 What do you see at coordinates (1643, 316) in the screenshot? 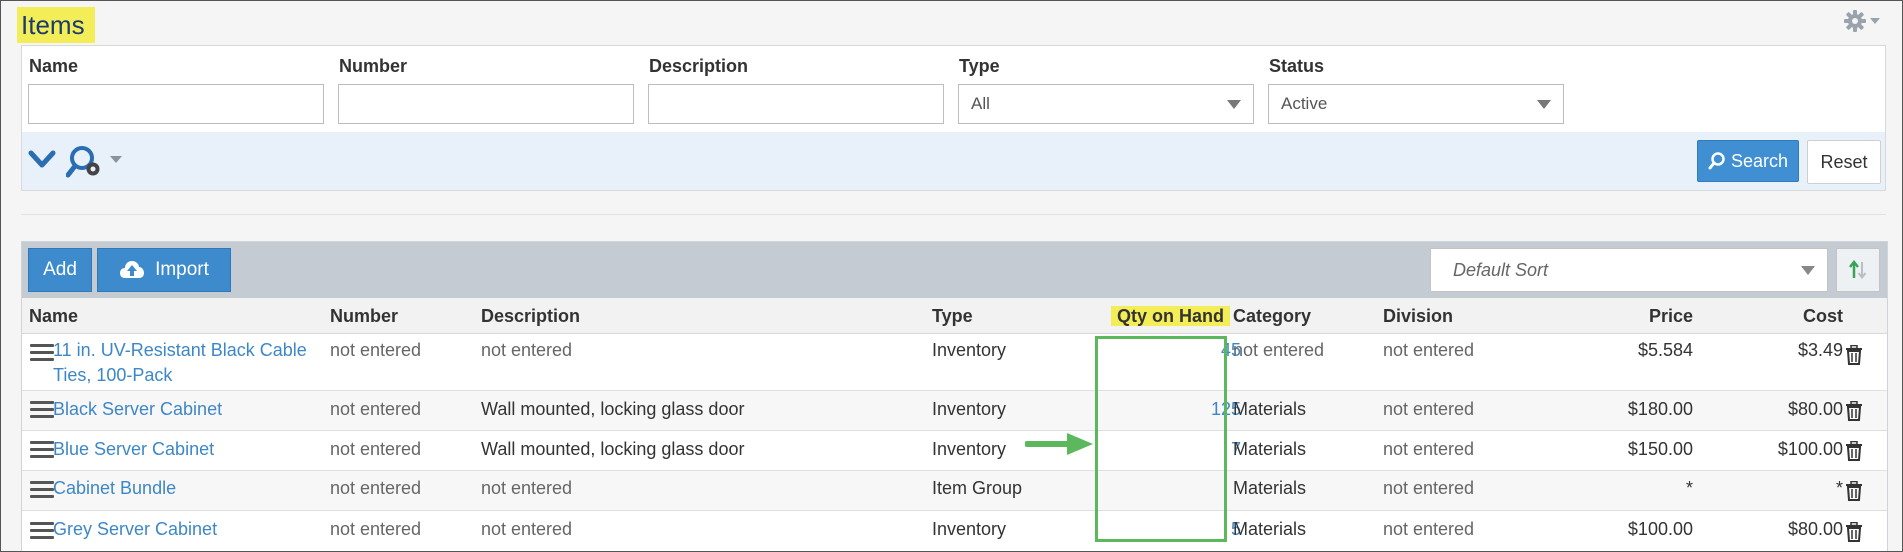
I see `column-header-price: Price` at bounding box center [1643, 316].